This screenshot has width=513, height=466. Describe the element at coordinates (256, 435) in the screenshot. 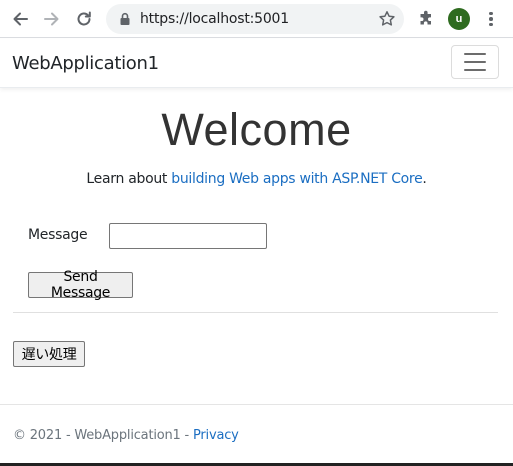

I see `page-footer: © 2021 - WebApplication1 - Privacy` at that location.